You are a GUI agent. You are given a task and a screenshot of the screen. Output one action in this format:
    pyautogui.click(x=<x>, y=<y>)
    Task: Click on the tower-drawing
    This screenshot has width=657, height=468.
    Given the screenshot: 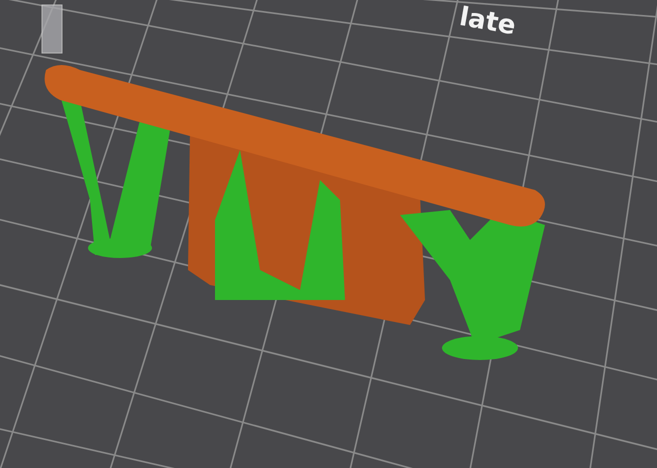 What is the action you would take?
    pyautogui.click(x=52, y=29)
    